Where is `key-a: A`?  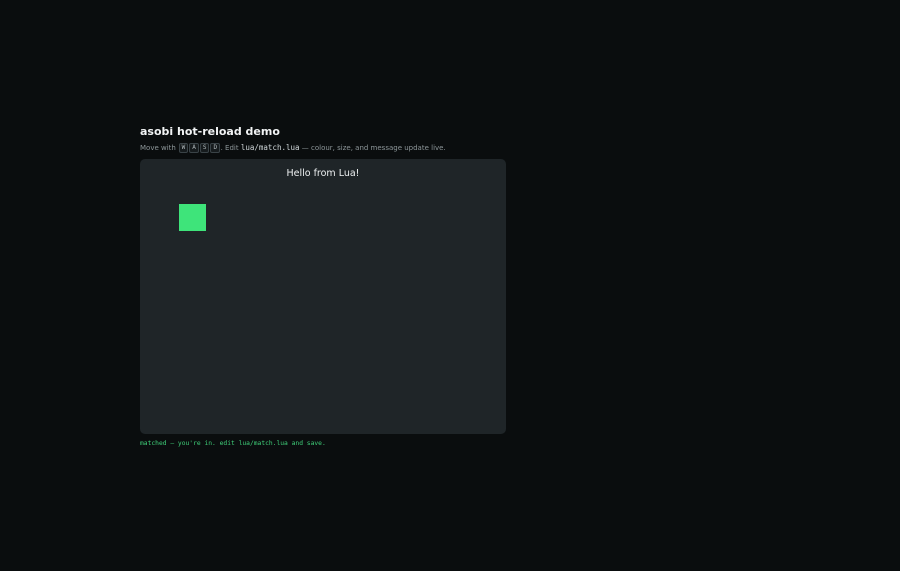 key-a: A is located at coordinates (194, 148).